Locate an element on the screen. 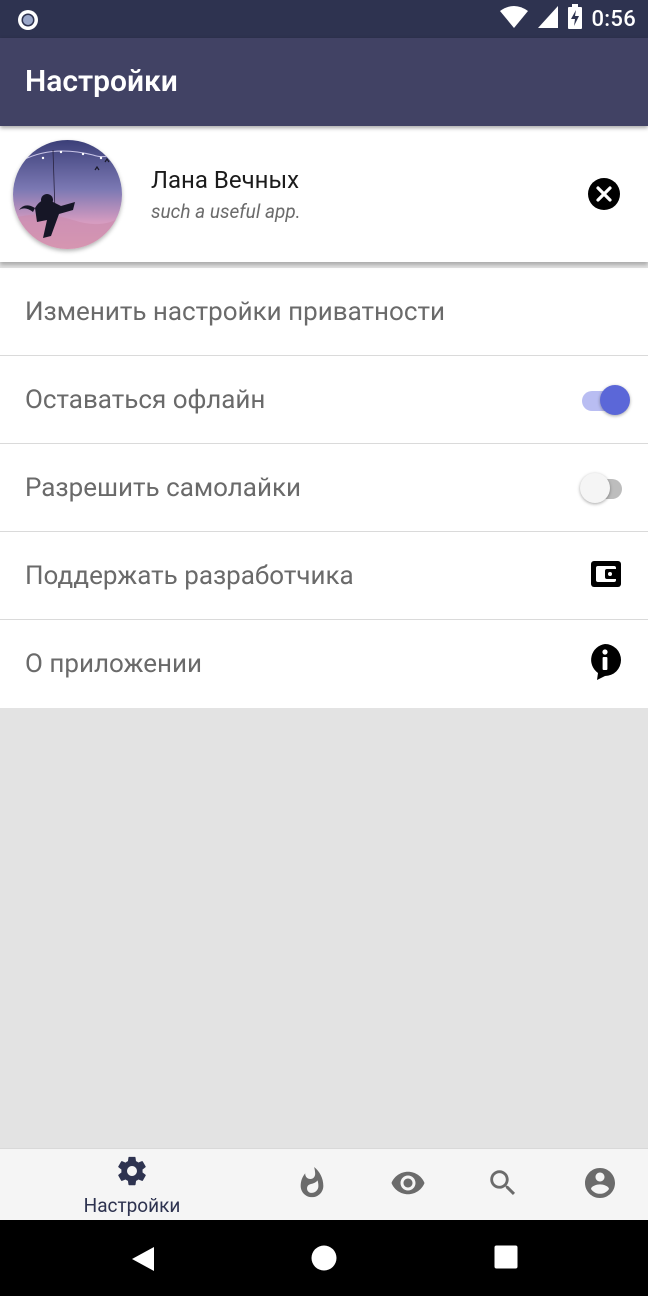 The image size is (648, 1296). app-bar: Настройки is located at coordinates (324, 82).